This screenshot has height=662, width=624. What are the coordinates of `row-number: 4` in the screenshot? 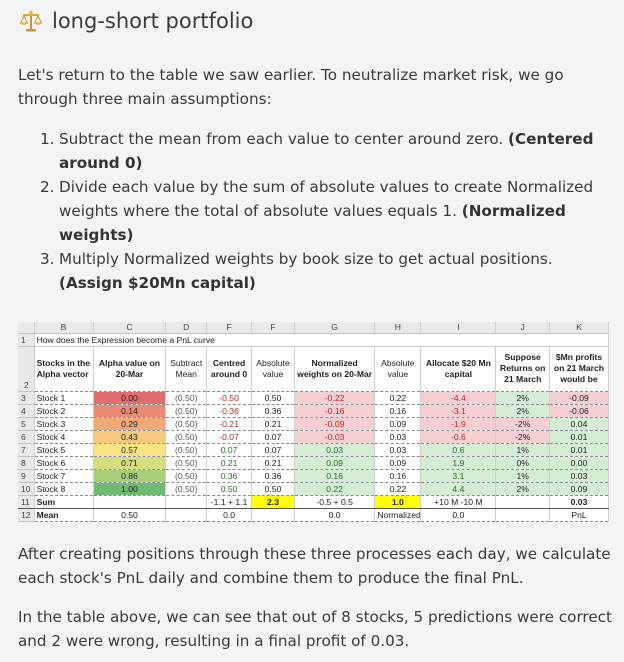 It's located at (26, 411).